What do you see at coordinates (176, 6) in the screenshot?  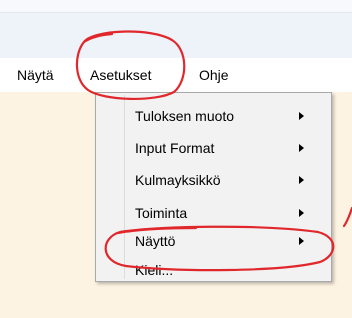 I see `titlebar-edge` at bounding box center [176, 6].